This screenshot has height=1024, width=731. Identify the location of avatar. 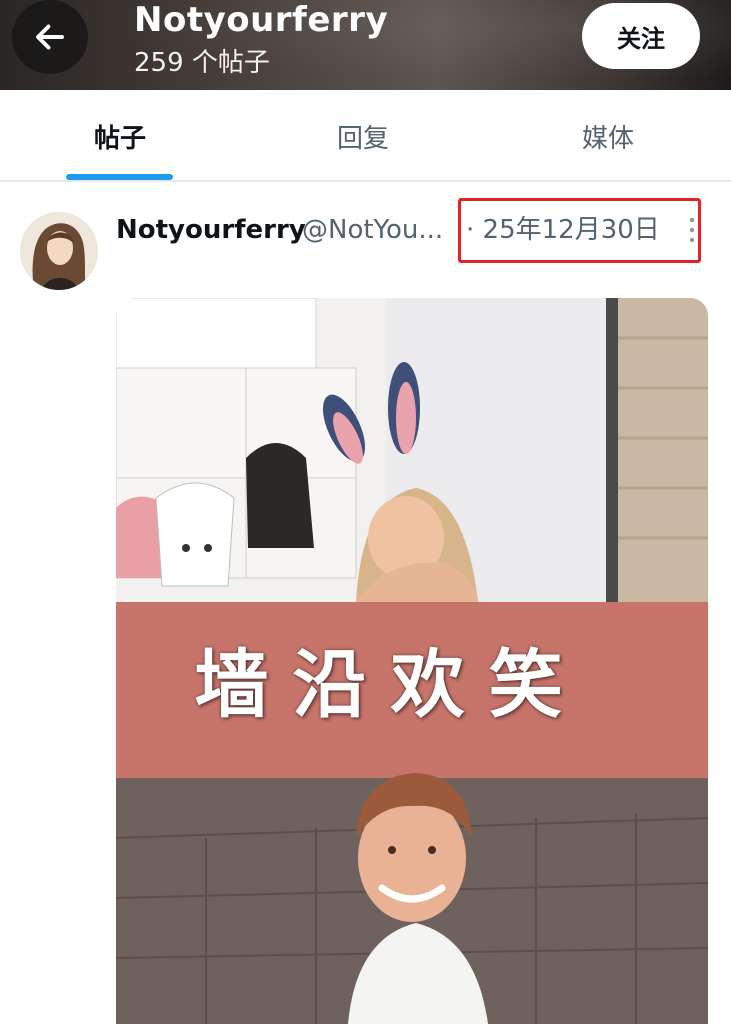
(59, 251).